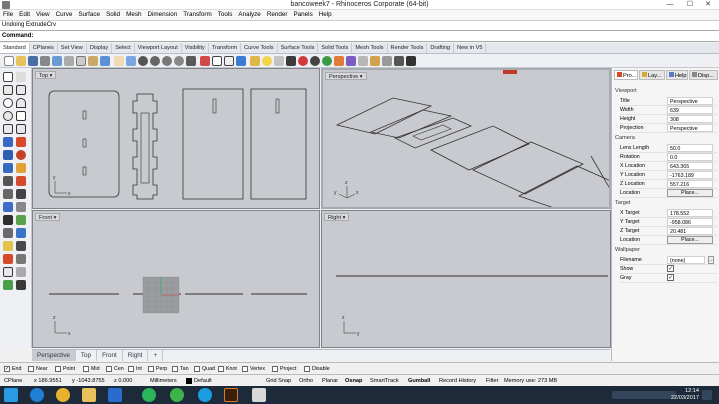  What do you see at coordinates (277, 15) in the screenshot?
I see `menu-render: Render` at bounding box center [277, 15].